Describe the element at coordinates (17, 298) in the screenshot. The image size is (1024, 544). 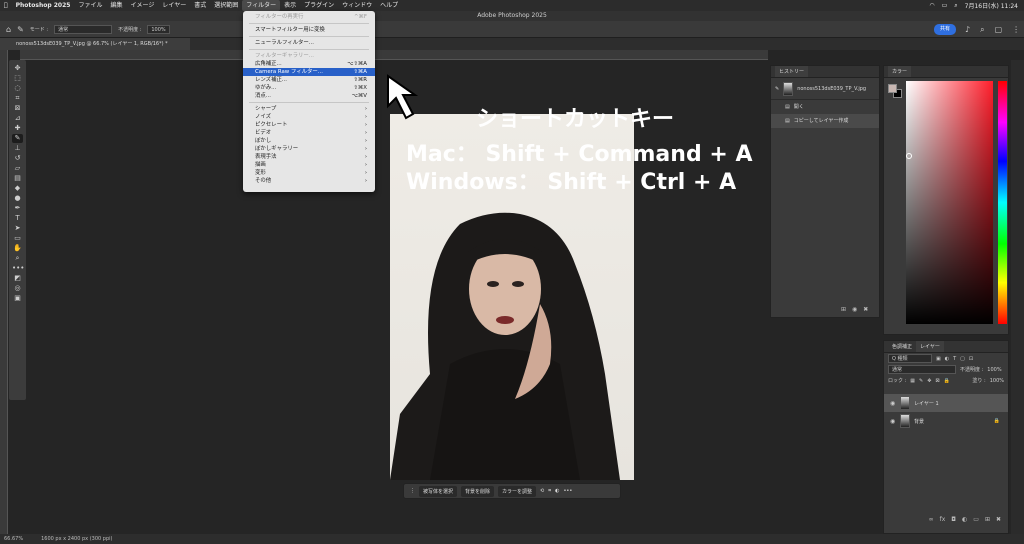
I see `screen-mode-icon: ▣` at that location.